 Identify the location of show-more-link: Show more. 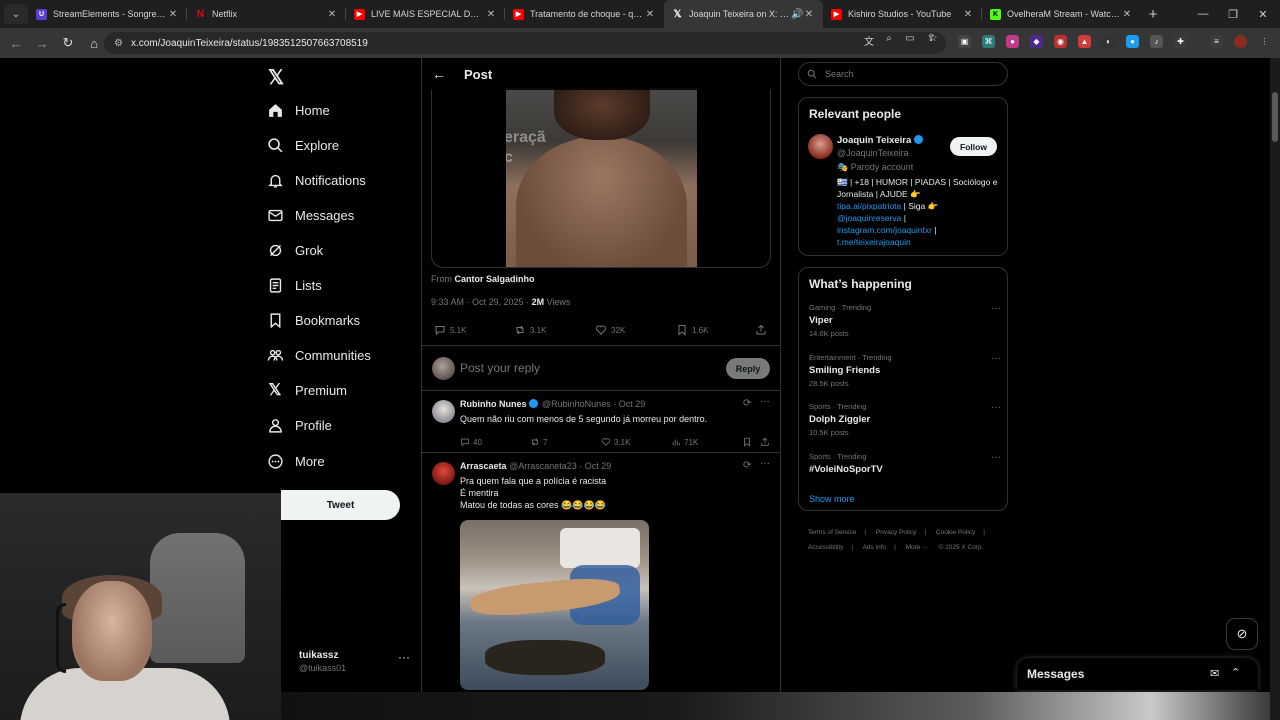
(832, 499).